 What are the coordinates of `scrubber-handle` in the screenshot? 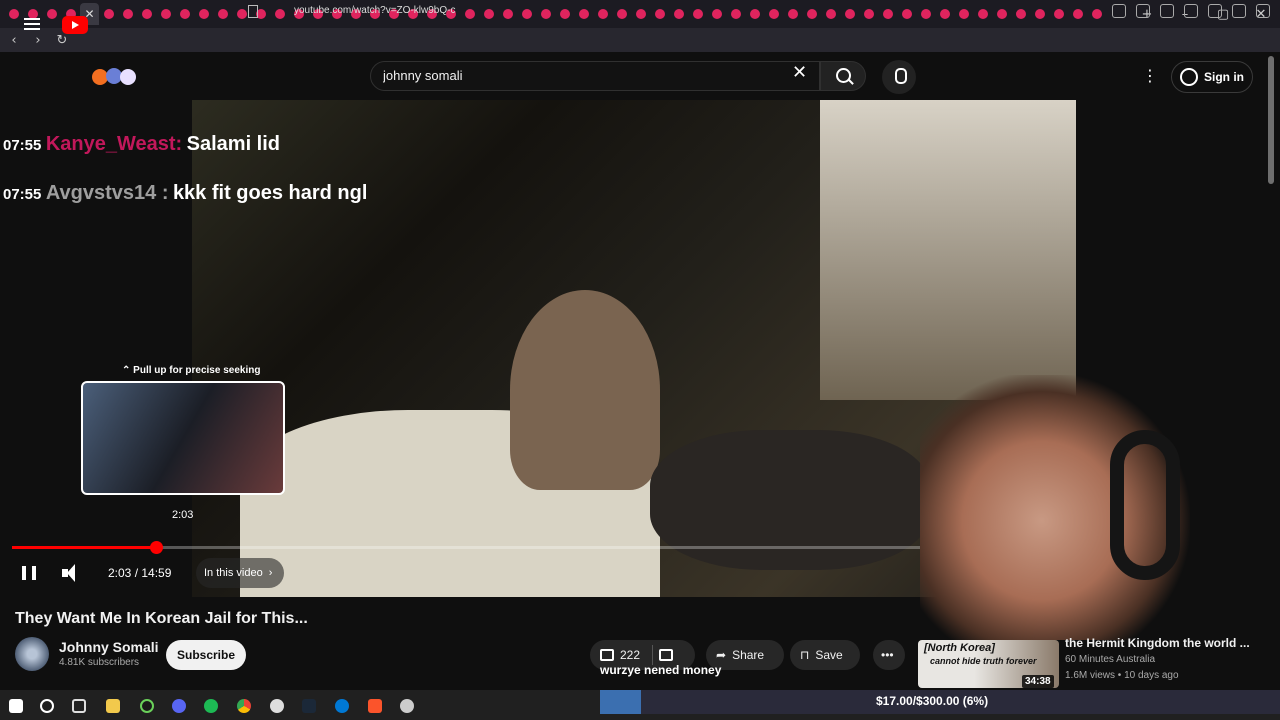 It's located at (156, 547).